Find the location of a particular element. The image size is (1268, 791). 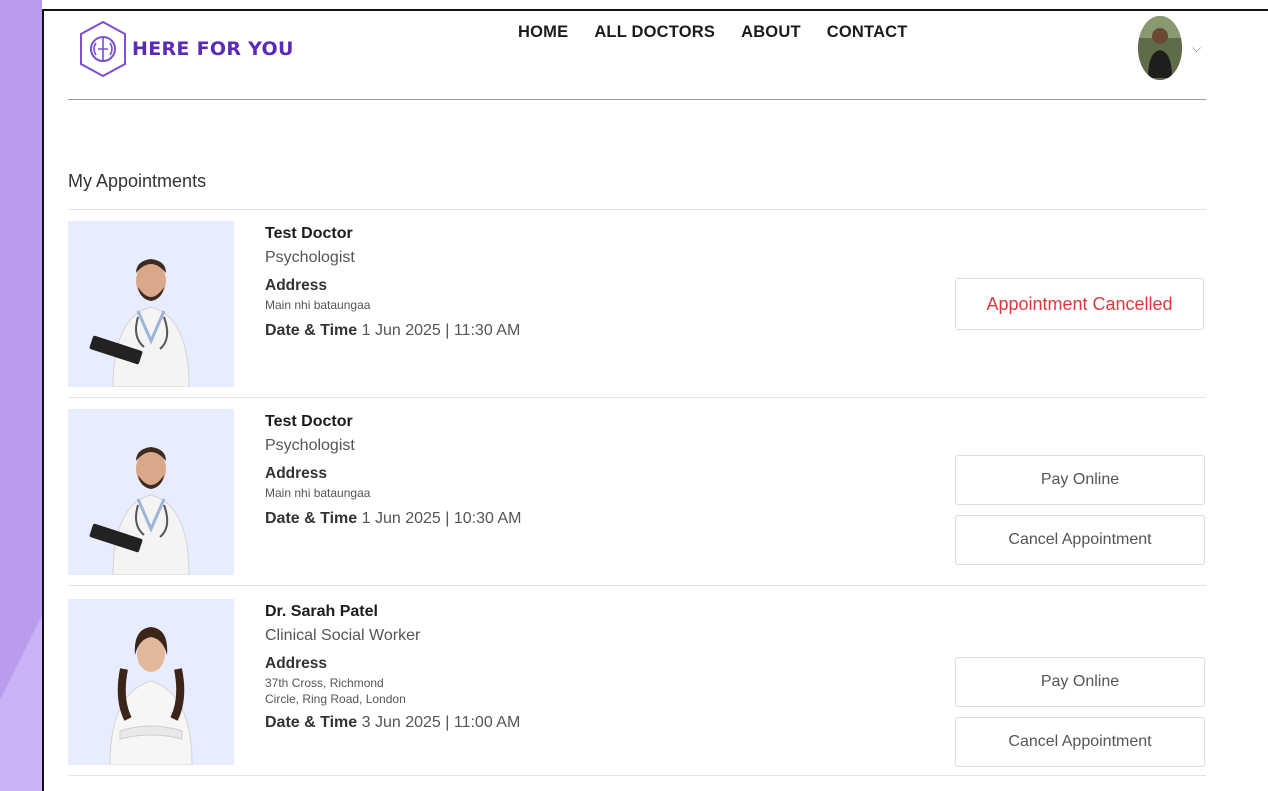

nav-about: ABOUT is located at coordinates (771, 32).